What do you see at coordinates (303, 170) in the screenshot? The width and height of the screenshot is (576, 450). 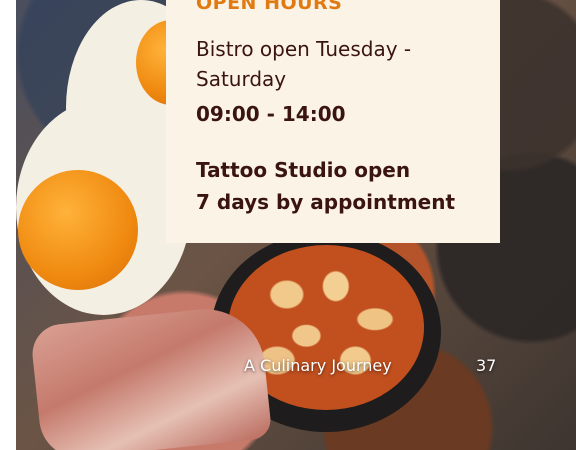 I see `tattoo-studio-line1: Tattoo Studio open` at bounding box center [303, 170].